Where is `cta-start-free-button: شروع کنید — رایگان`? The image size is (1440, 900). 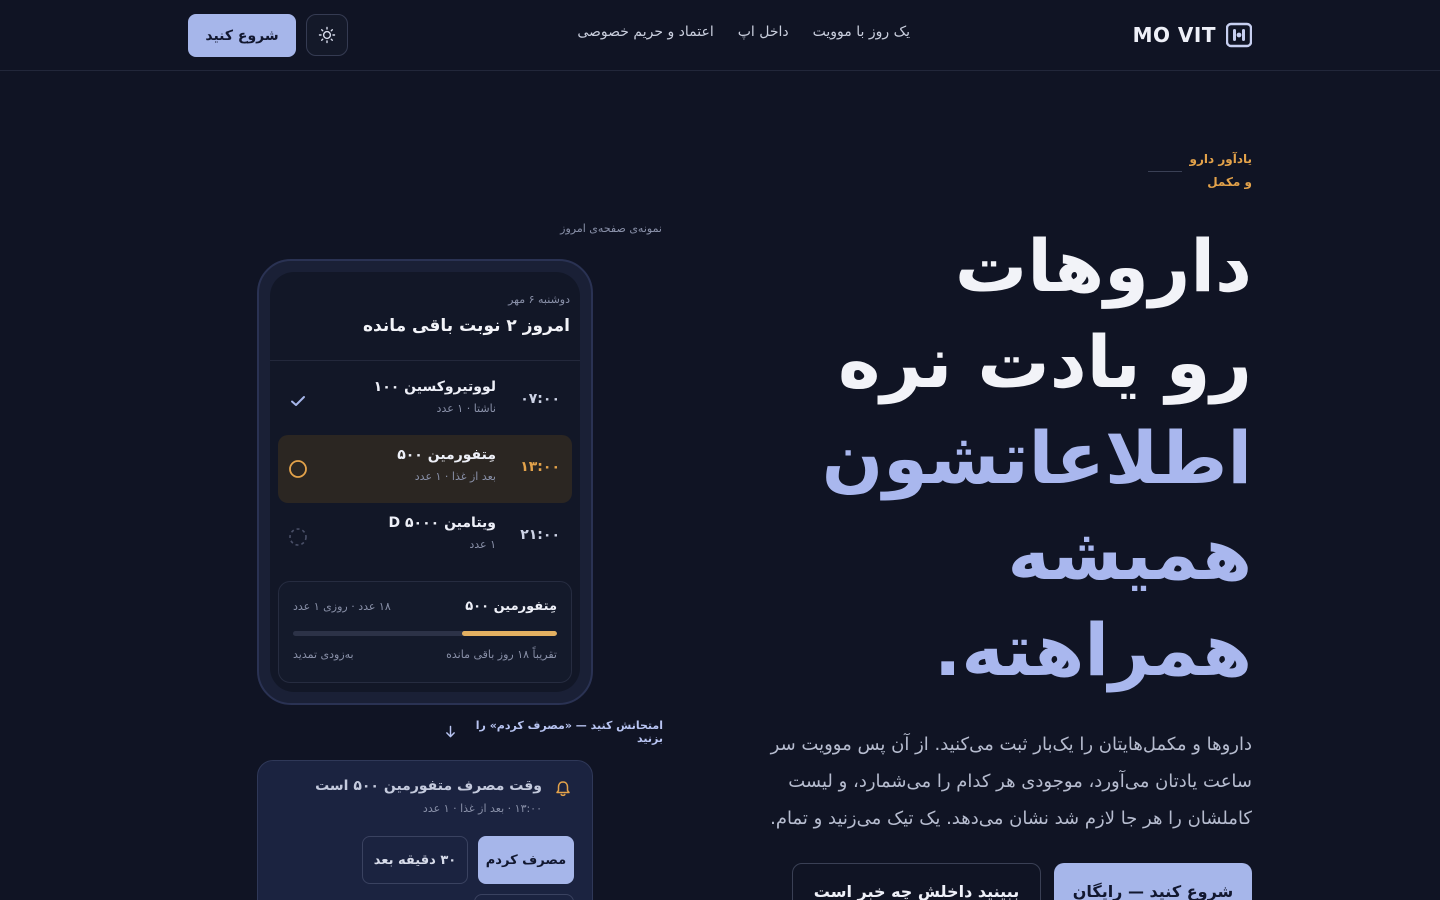 cta-start-free-button: شروع کنید — رایگان is located at coordinates (1153, 881).